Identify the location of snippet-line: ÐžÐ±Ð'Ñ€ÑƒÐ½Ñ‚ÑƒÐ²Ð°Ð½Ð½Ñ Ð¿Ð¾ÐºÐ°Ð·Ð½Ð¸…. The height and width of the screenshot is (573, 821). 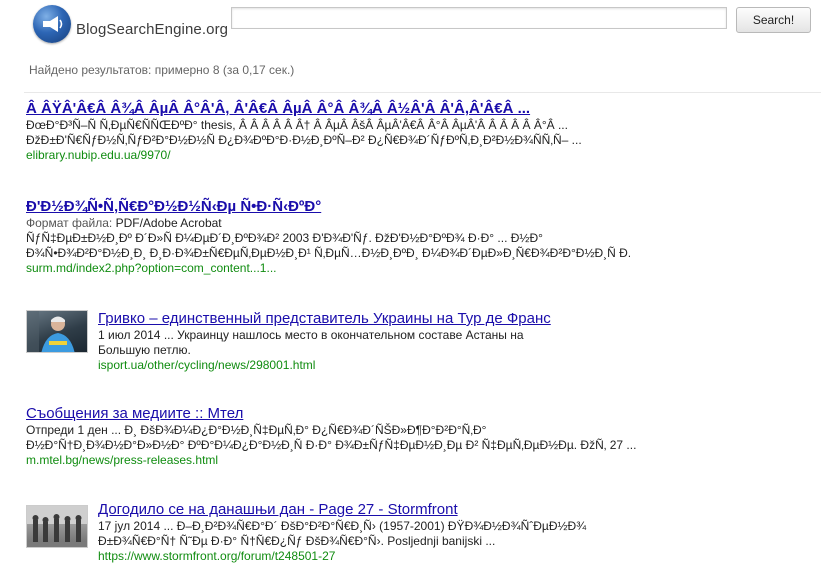
(304, 140).